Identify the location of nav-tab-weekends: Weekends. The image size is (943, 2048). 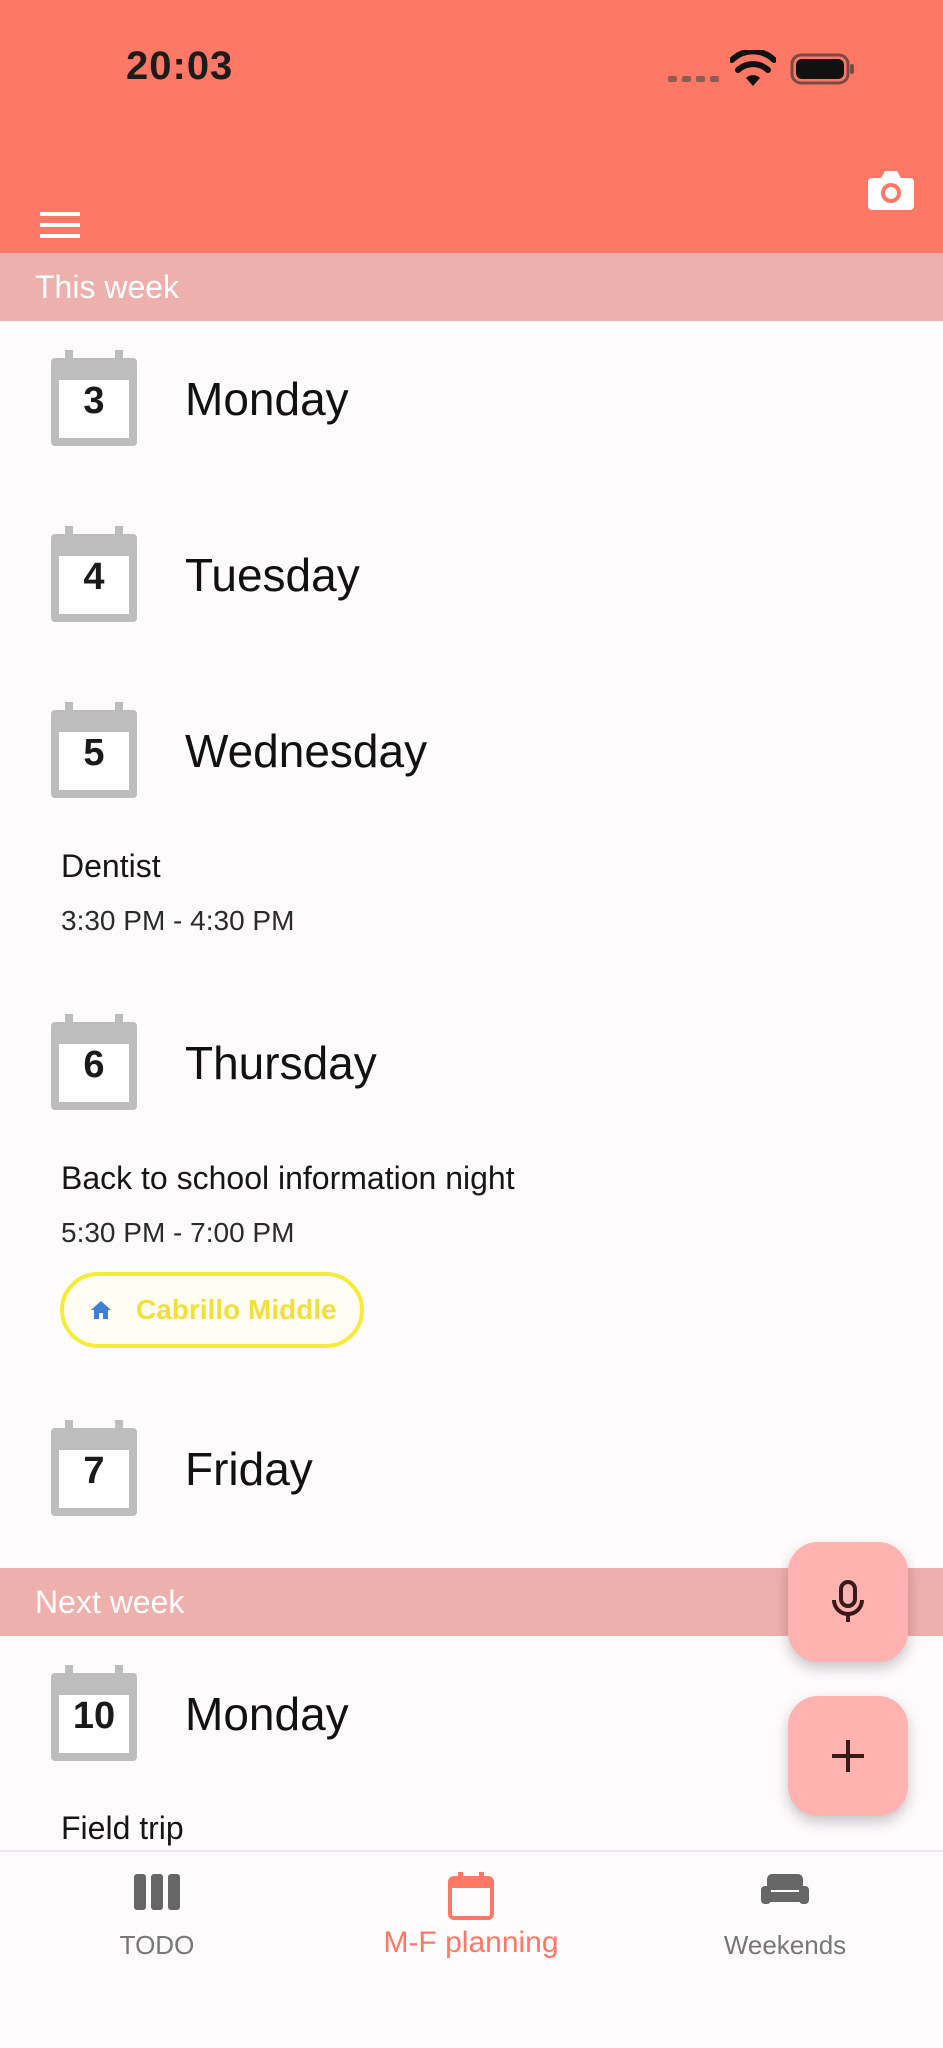
(785, 1927).